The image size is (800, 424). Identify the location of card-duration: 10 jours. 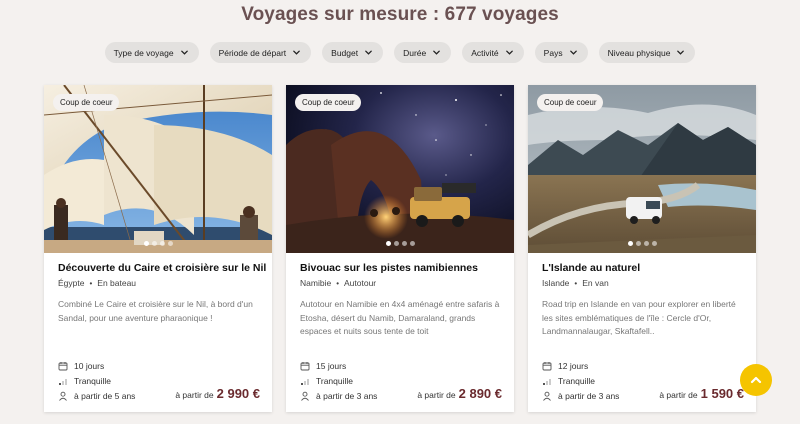
(81, 366).